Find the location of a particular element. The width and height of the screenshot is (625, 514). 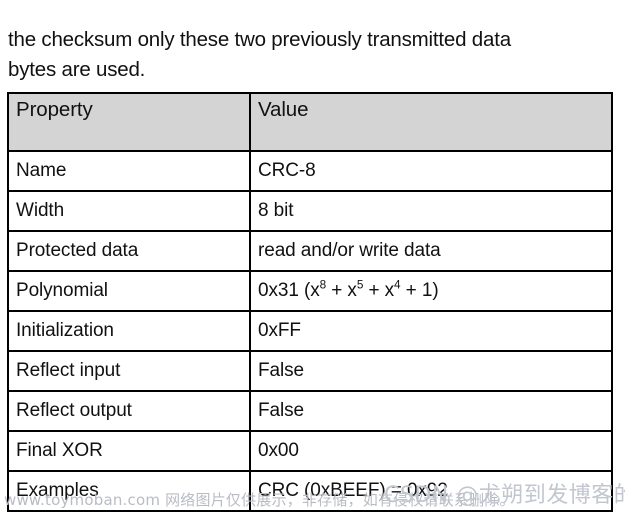

cell-value: 0x00 is located at coordinates (431, 451).